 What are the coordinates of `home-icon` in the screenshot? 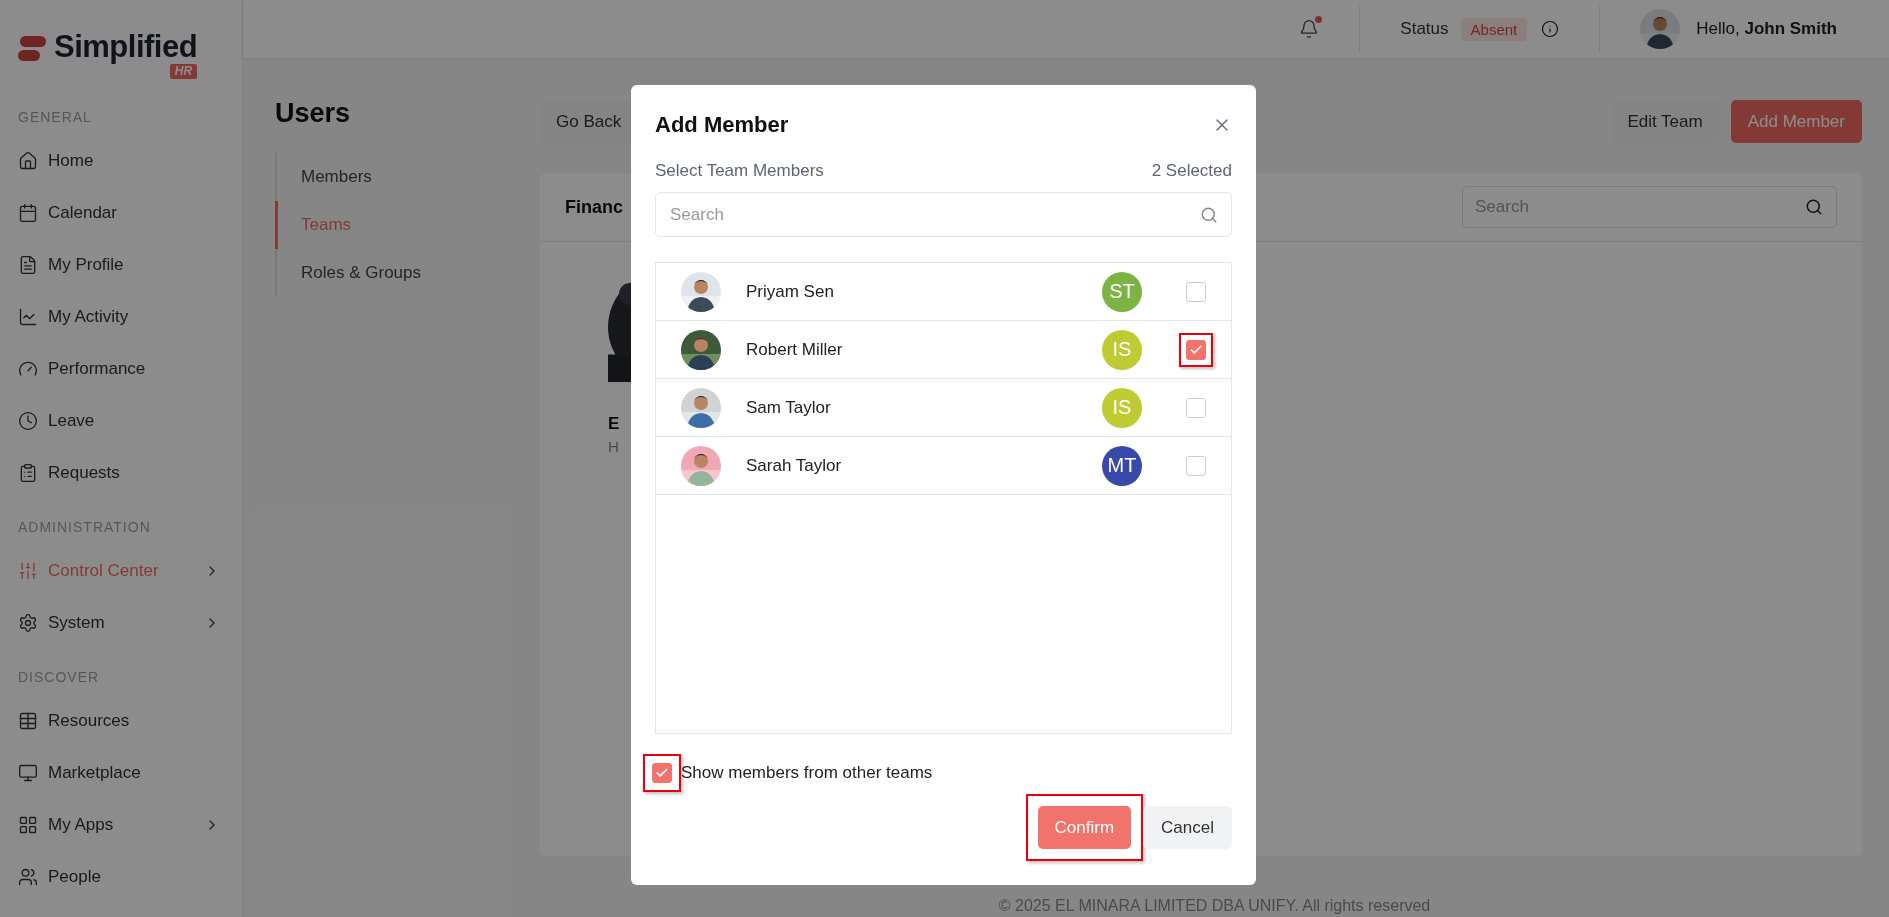 It's located at (28, 161).